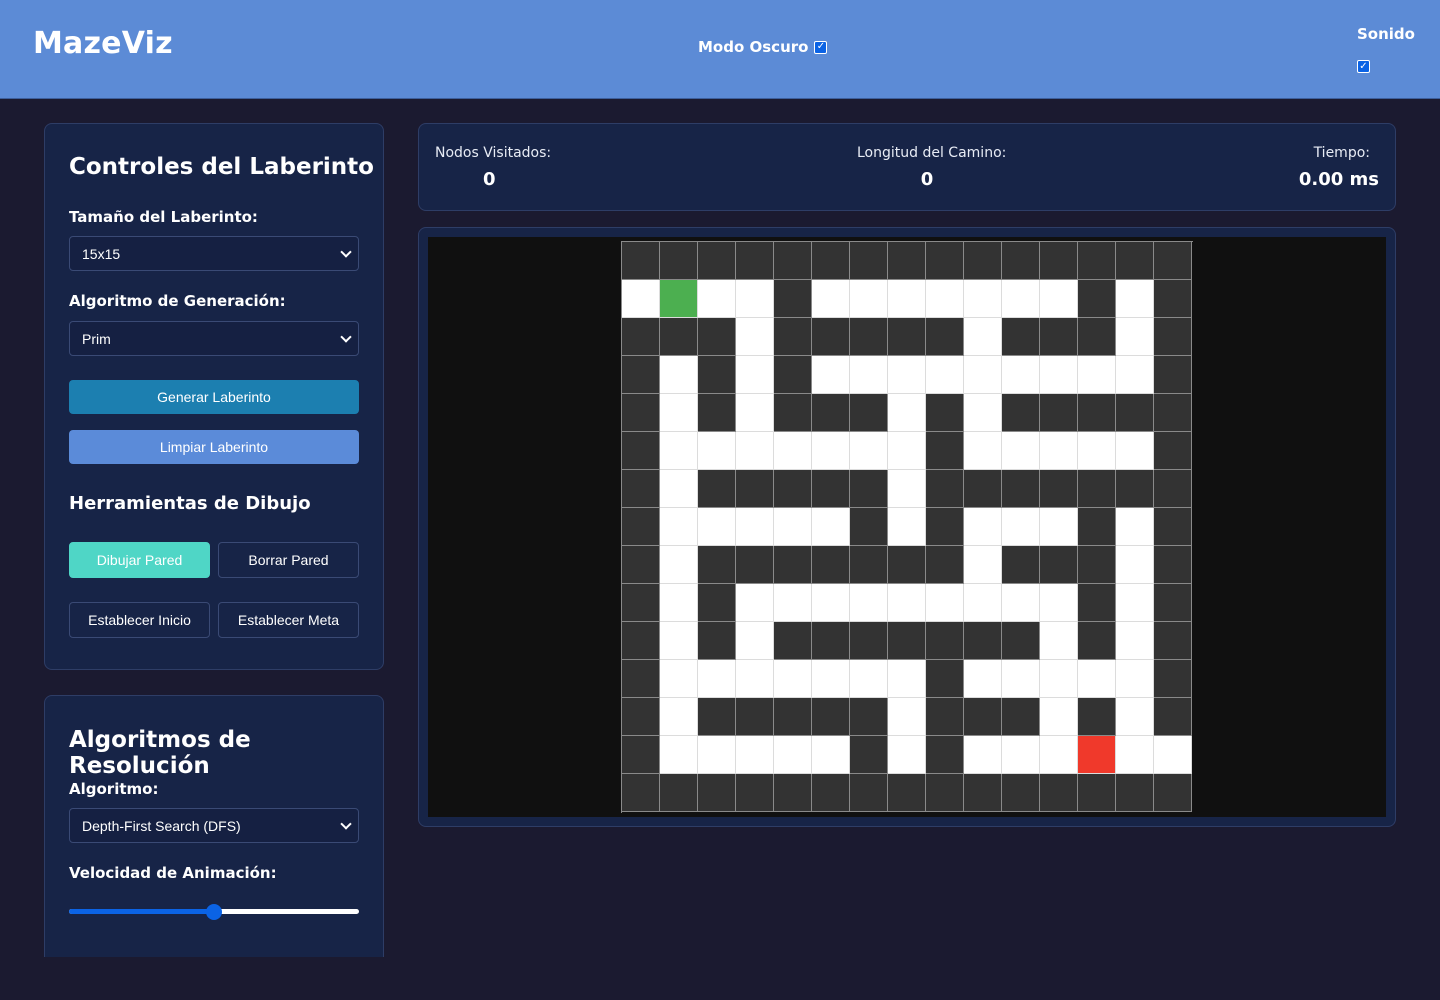 Image resolution: width=1440 pixels, height=1000 pixels. What do you see at coordinates (288, 560) in the screenshot?
I see `erase-wall-button: Borrar Pared` at bounding box center [288, 560].